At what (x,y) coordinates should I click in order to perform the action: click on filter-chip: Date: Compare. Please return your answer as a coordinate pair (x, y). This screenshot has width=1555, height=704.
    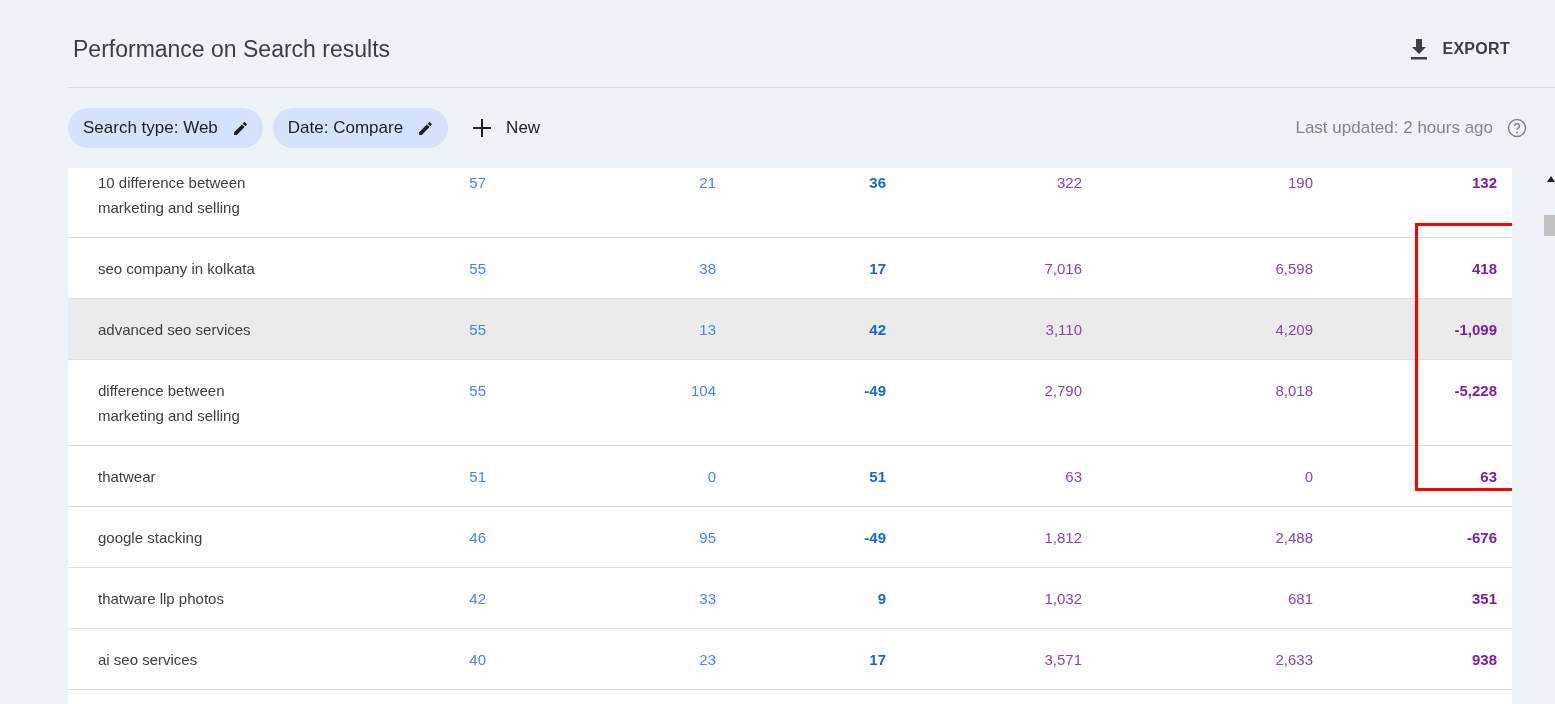
    Looking at the image, I should click on (360, 128).